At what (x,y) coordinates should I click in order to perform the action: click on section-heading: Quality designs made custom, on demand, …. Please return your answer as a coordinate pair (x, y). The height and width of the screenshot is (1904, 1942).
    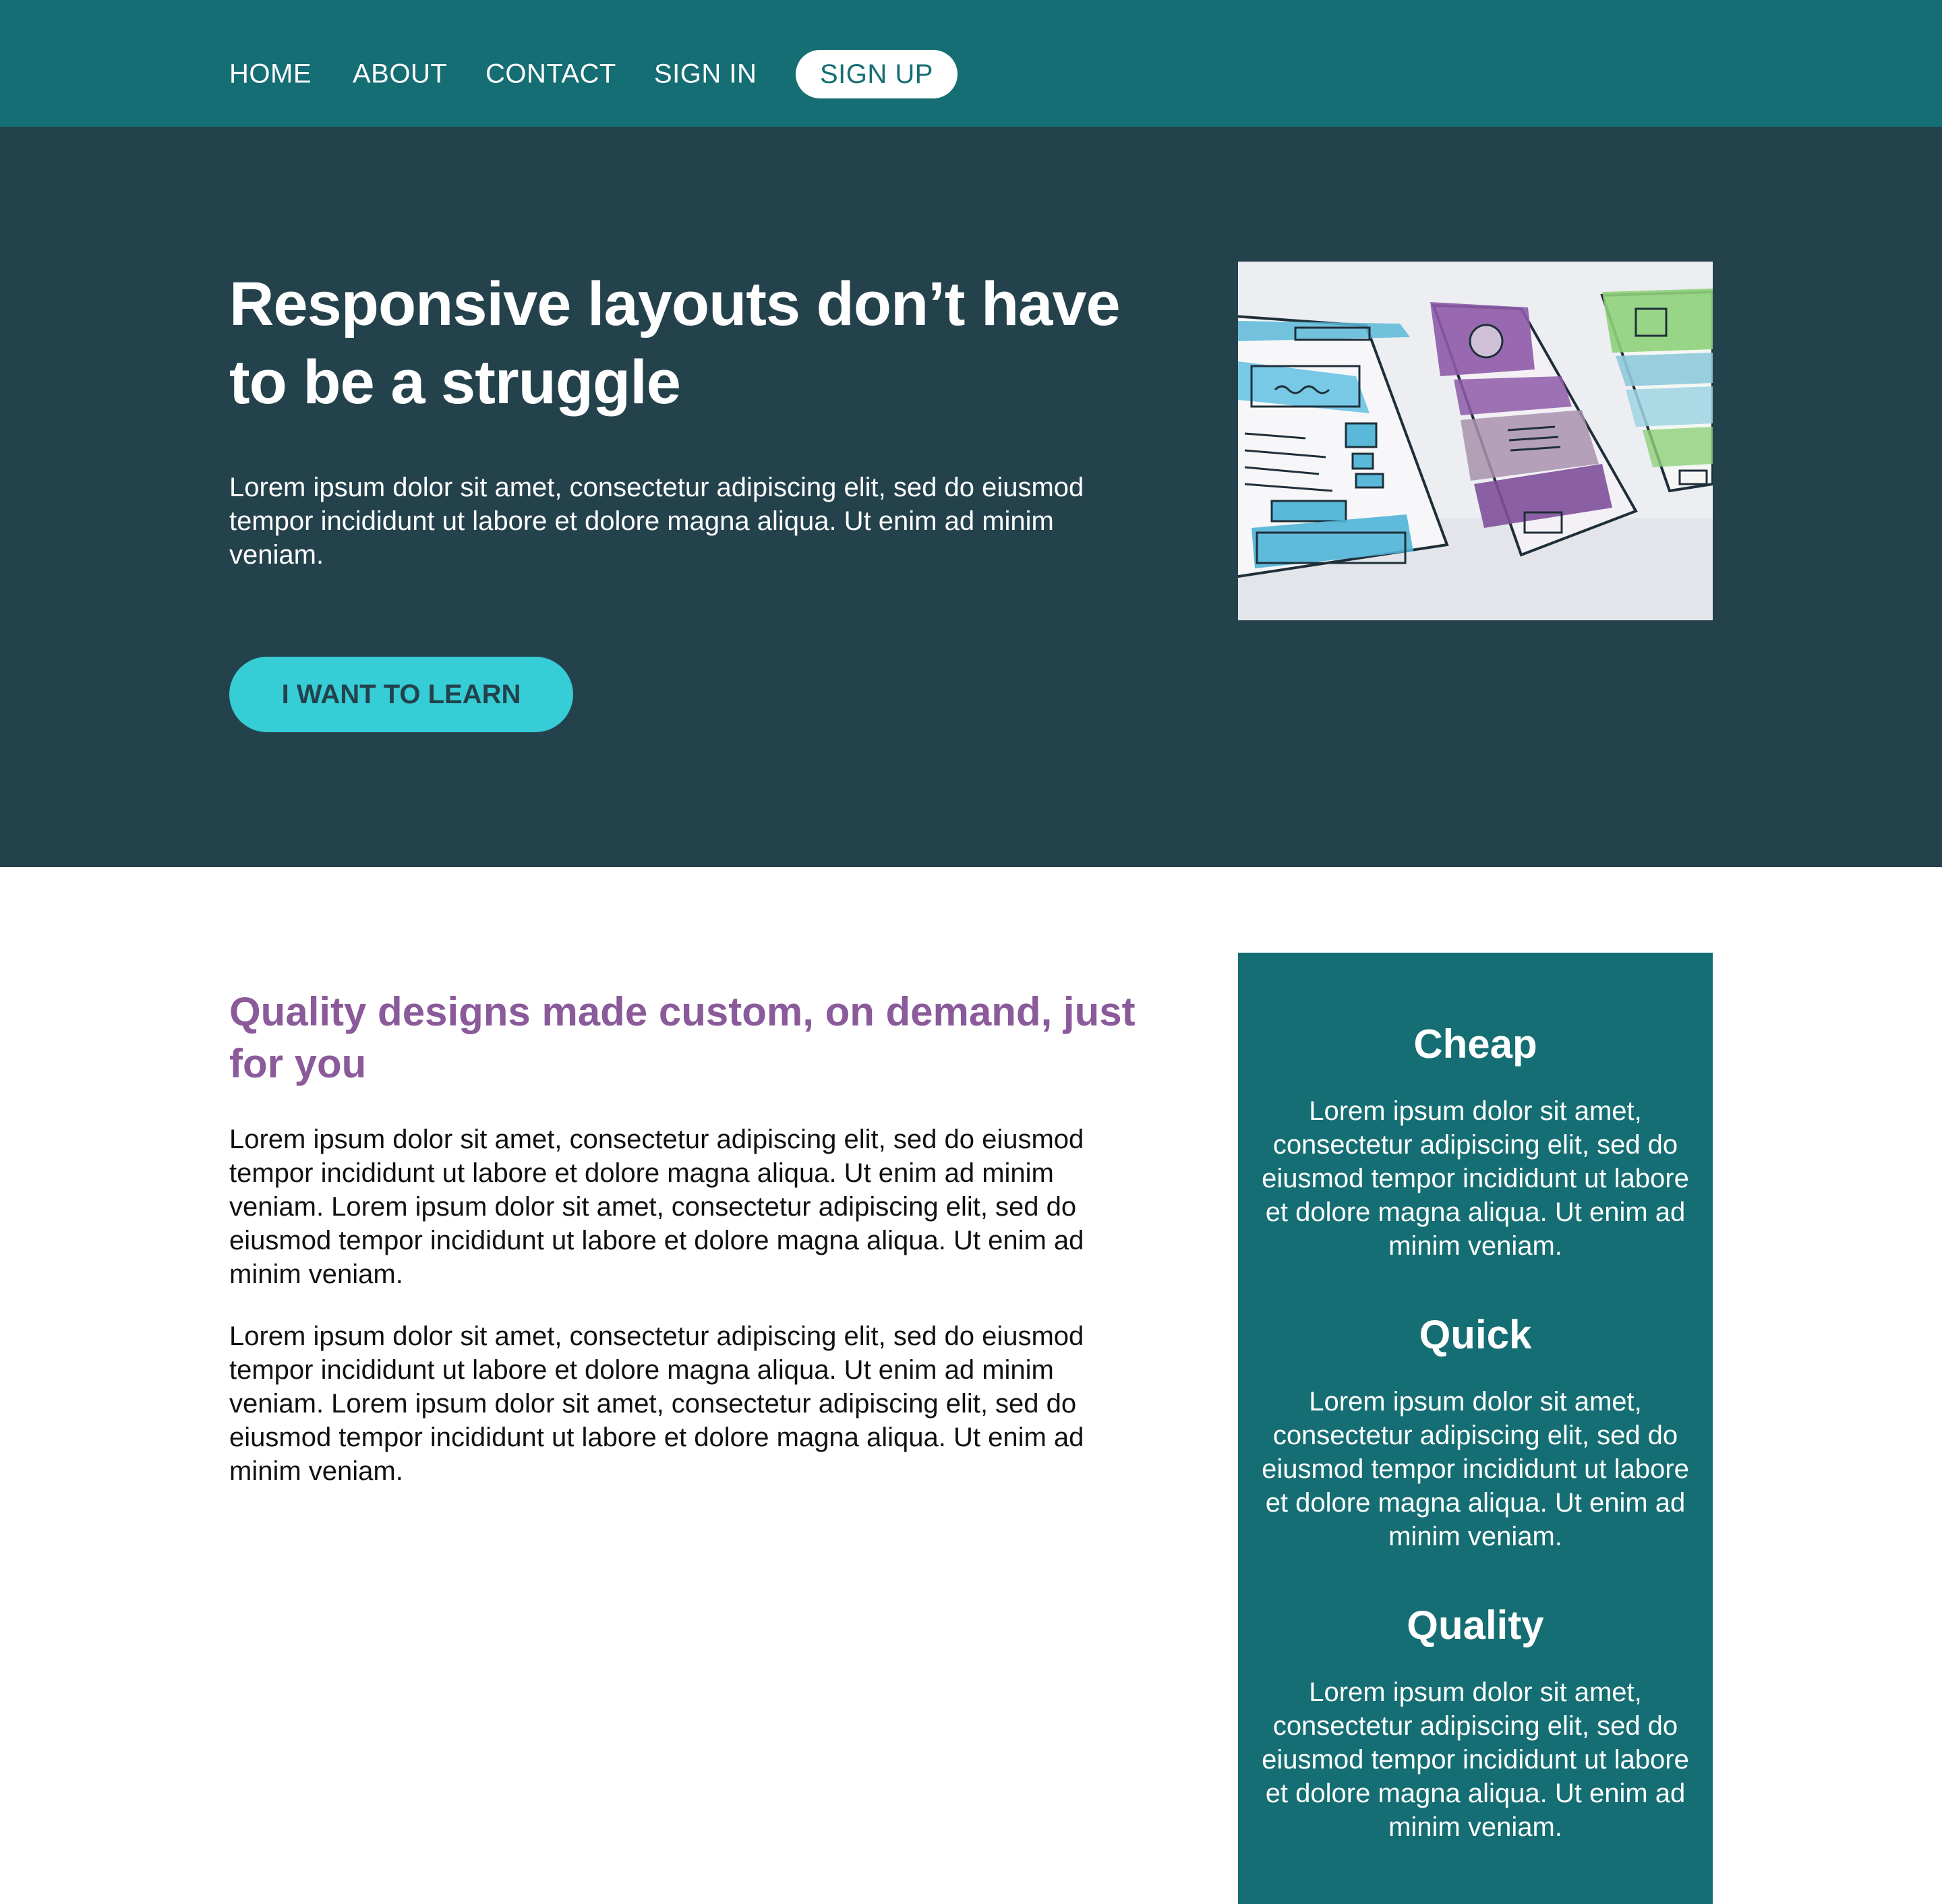
    Looking at the image, I should click on (683, 1037).